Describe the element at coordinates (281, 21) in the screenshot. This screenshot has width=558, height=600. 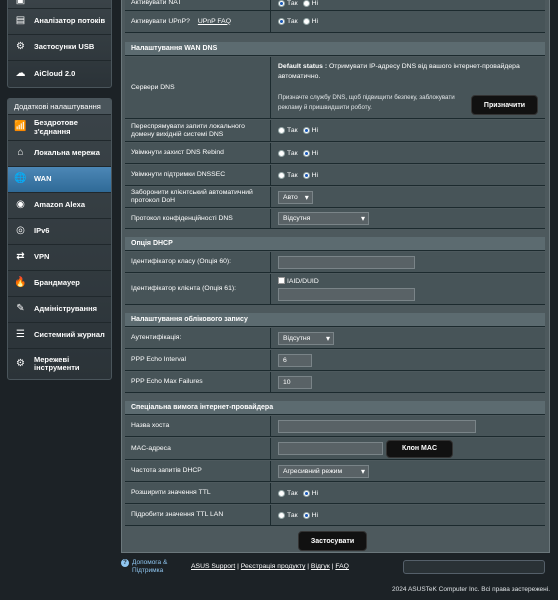
I see `upnp-yes-radio` at that location.